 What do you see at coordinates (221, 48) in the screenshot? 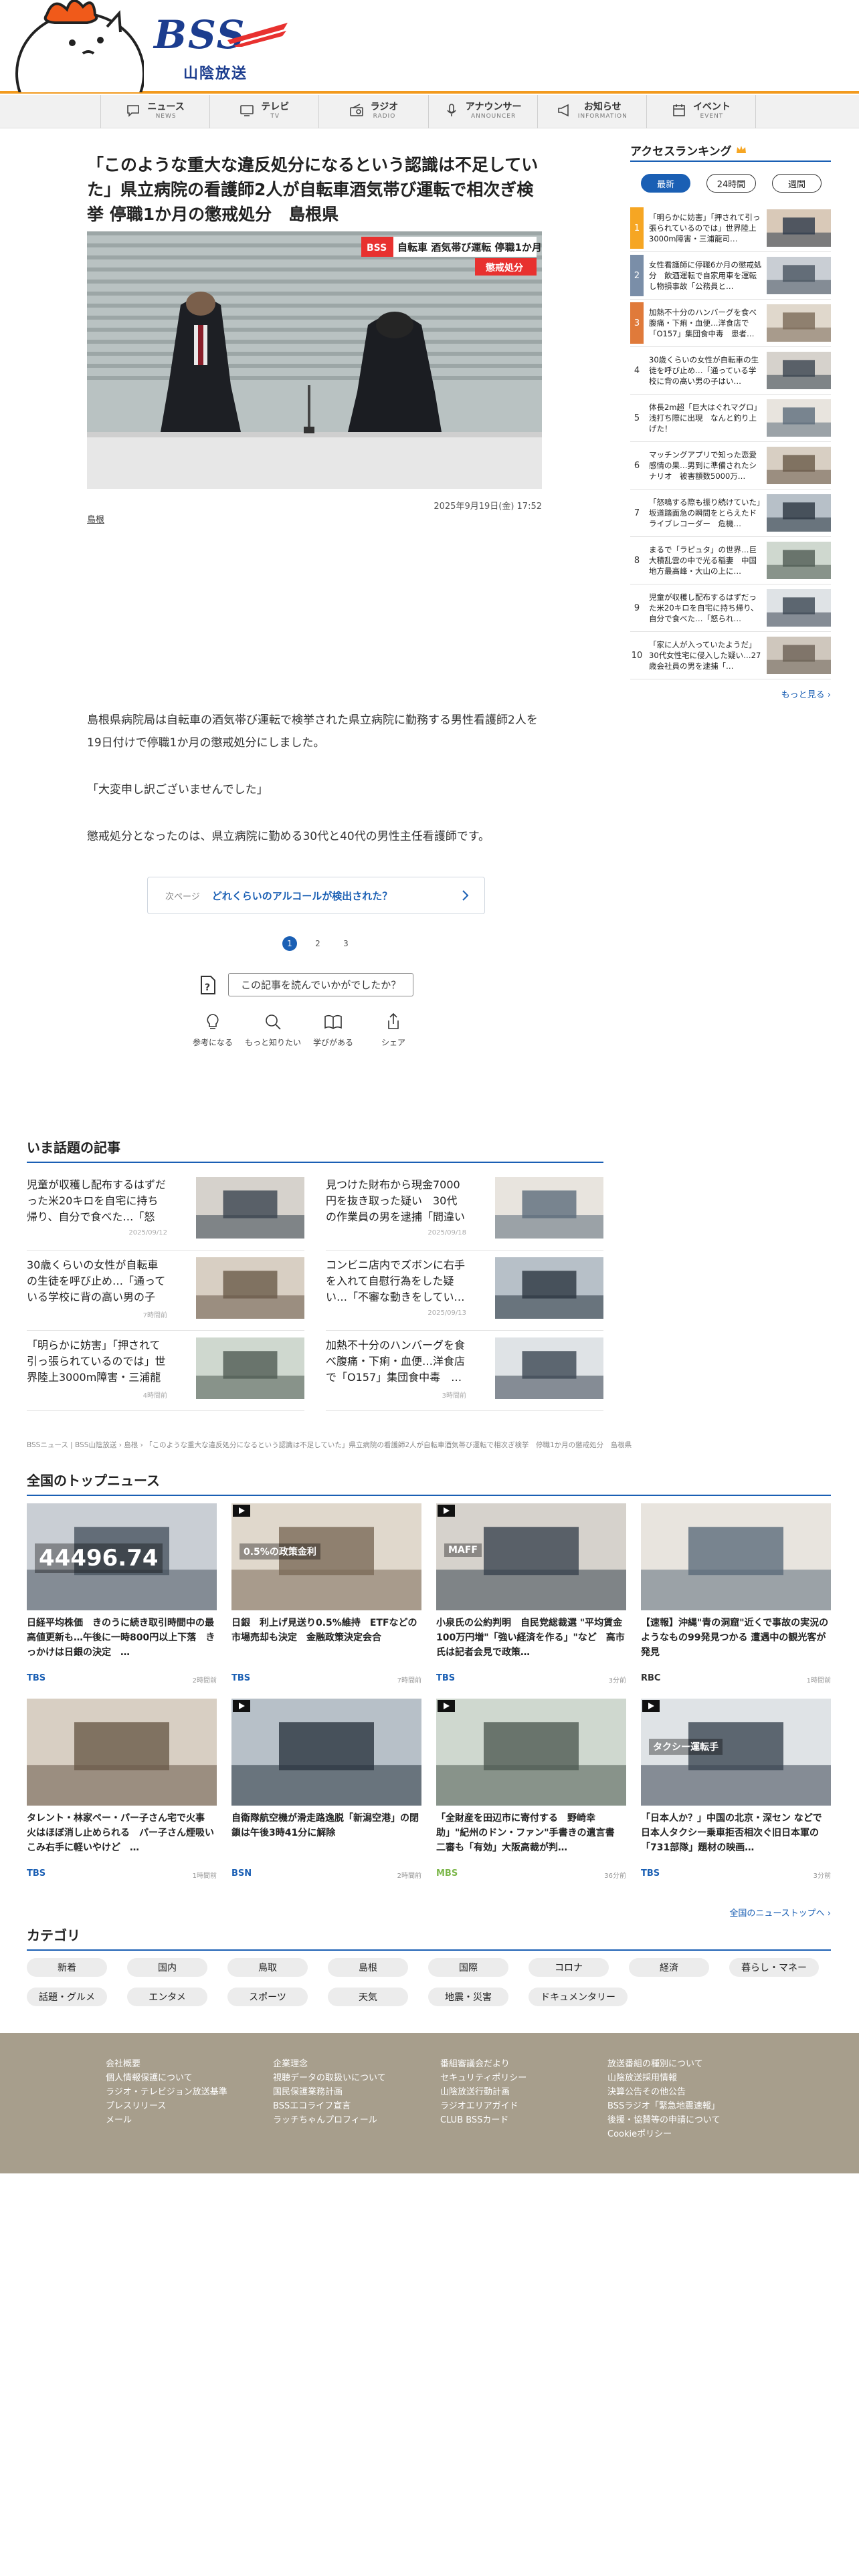
I see `bss-logo: BSS 山陰放送` at bounding box center [221, 48].